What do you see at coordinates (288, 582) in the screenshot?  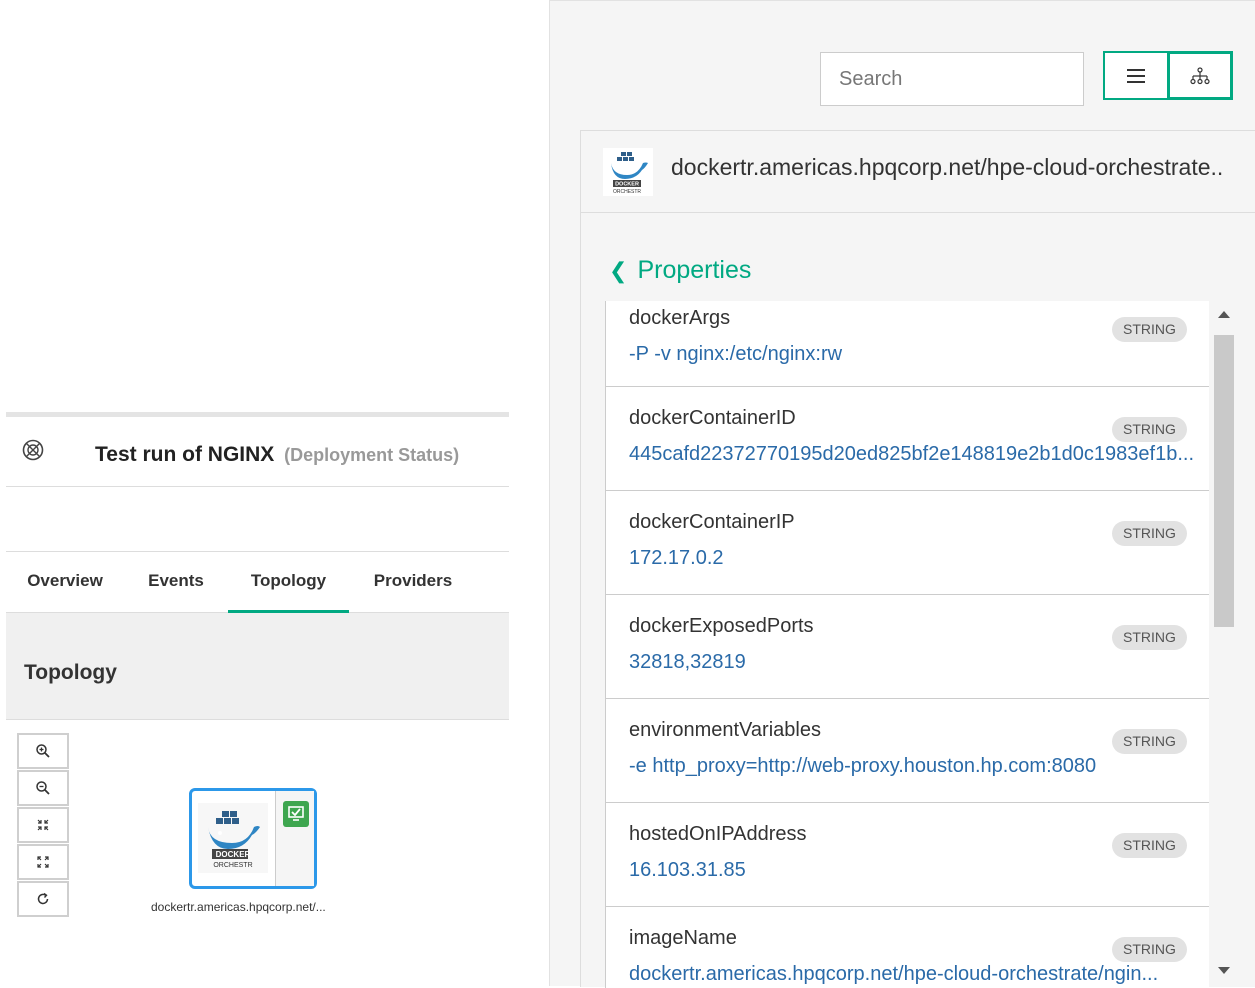 I see `tab-topology: Topology` at bounding box center [288, 582].